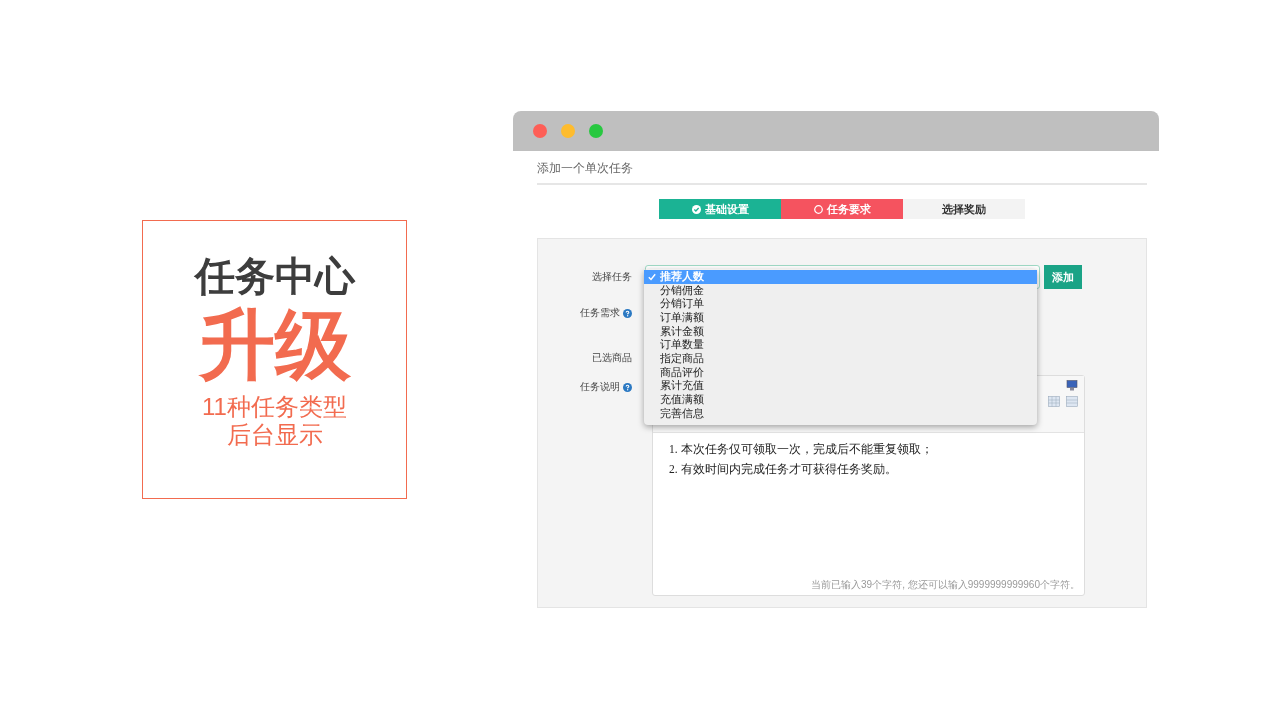  What do you see at coordinates (840, 290) in the screenshot?
I see `dropdown-option: 分销佣金` at bounding box center [840, 290].